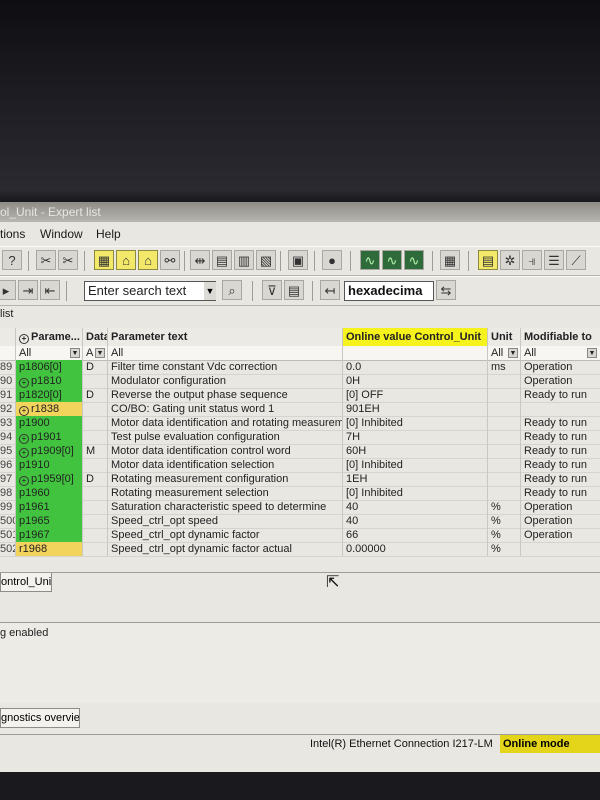 This screenshot has width=600, height=800. I want to click on download-icon: ▤, so click(222, 260).